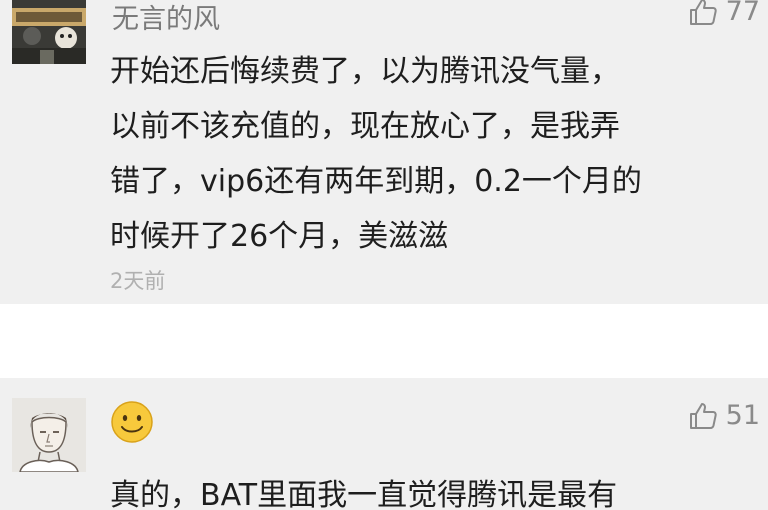  Describe the element at coordinates (724, 13) in the screenshot. I see `like-button: 77` at that location.